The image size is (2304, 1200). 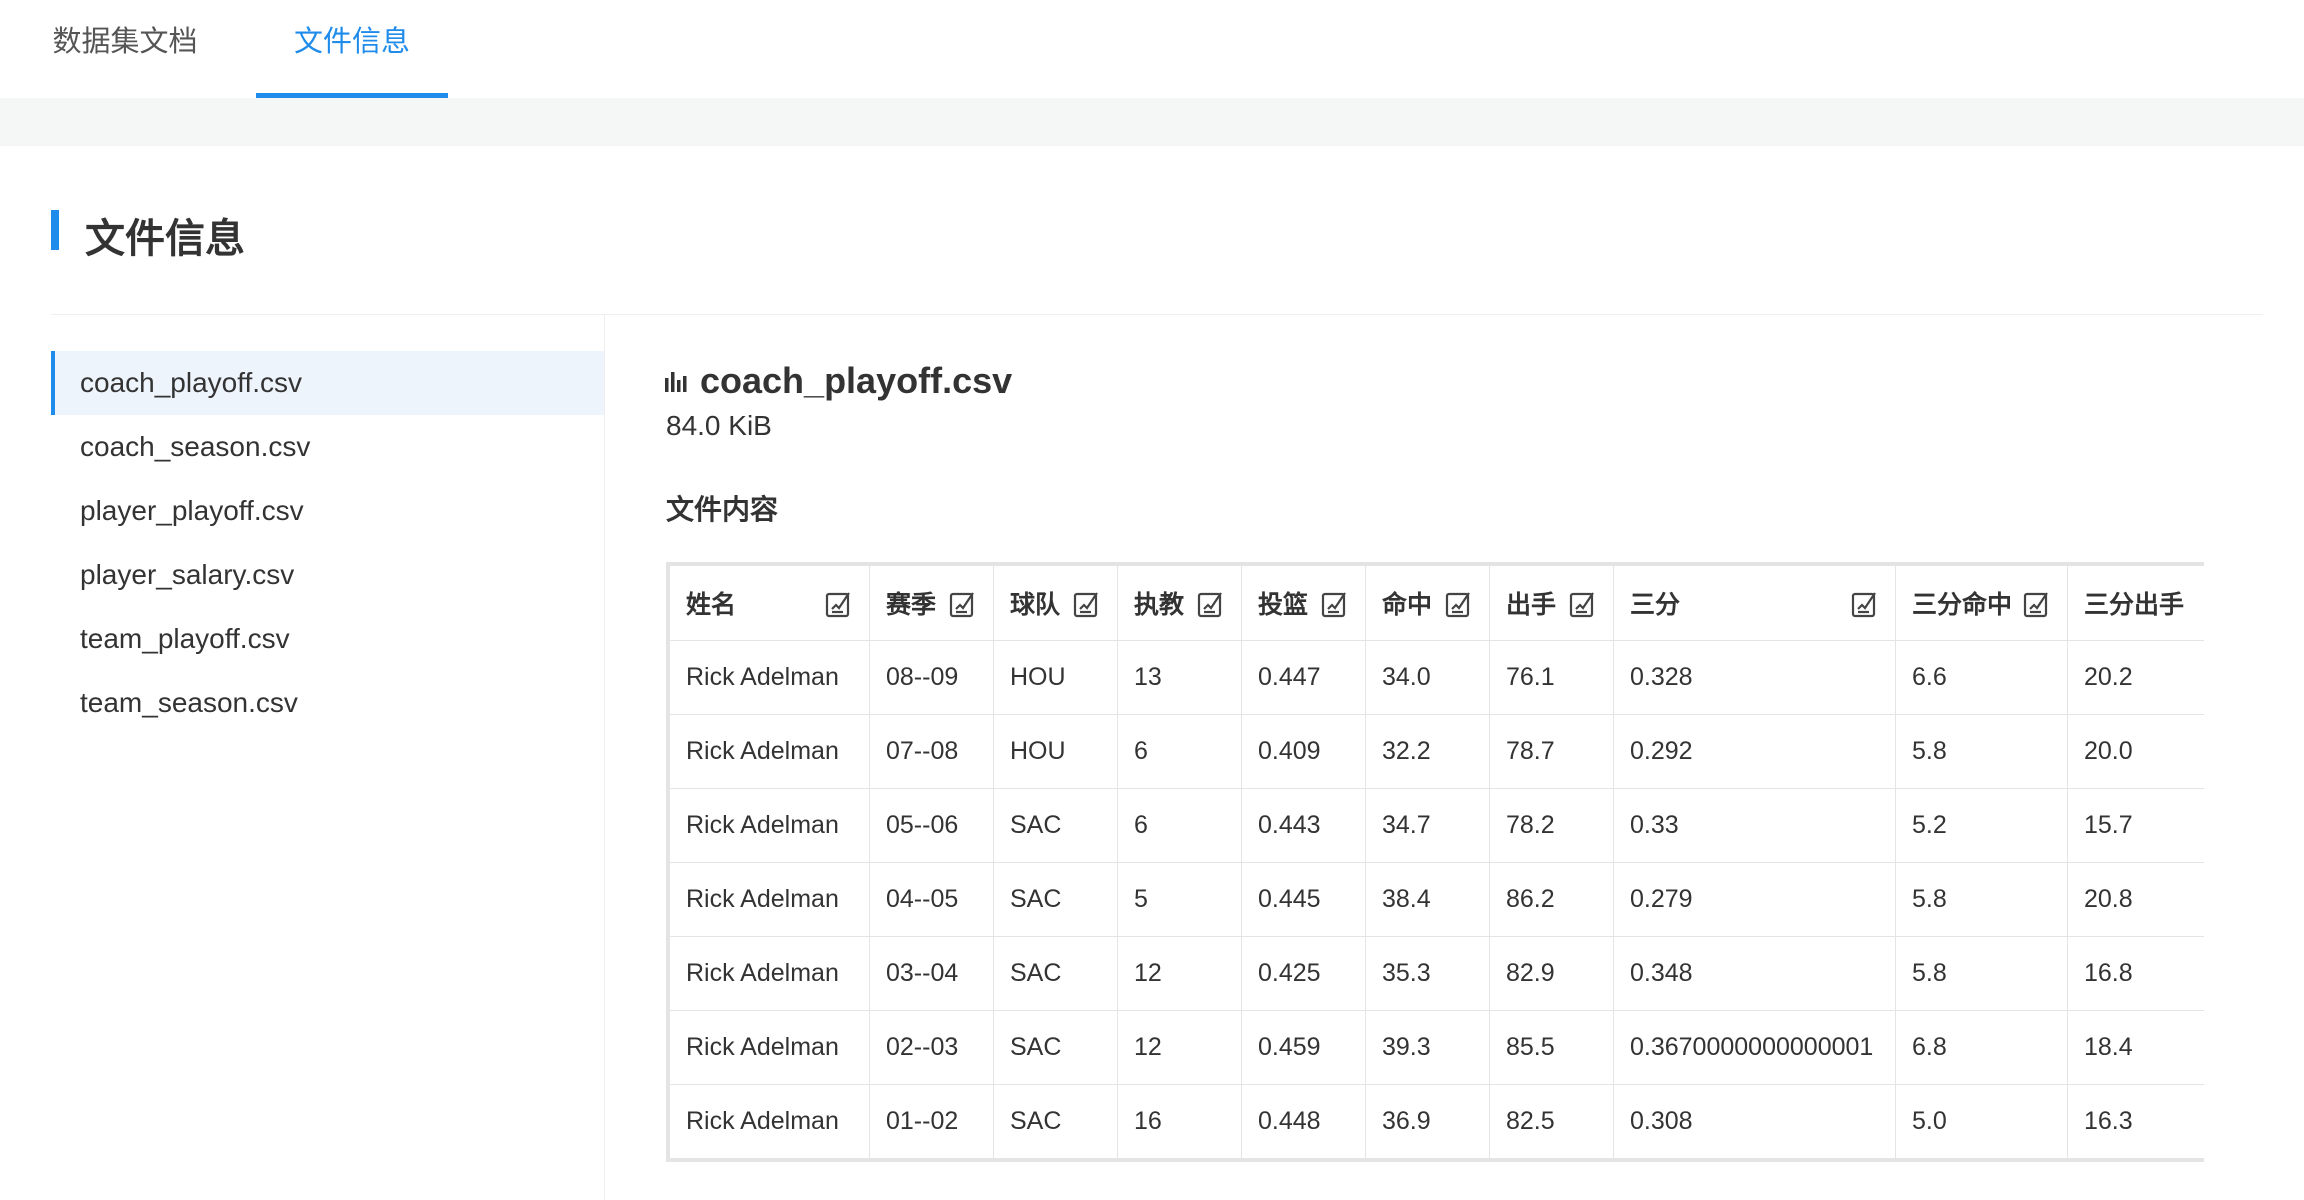 What do you see at coordinates (604, 757) in the screenshot?
I see `sidebar-divider` at bounding box center [604, 757].